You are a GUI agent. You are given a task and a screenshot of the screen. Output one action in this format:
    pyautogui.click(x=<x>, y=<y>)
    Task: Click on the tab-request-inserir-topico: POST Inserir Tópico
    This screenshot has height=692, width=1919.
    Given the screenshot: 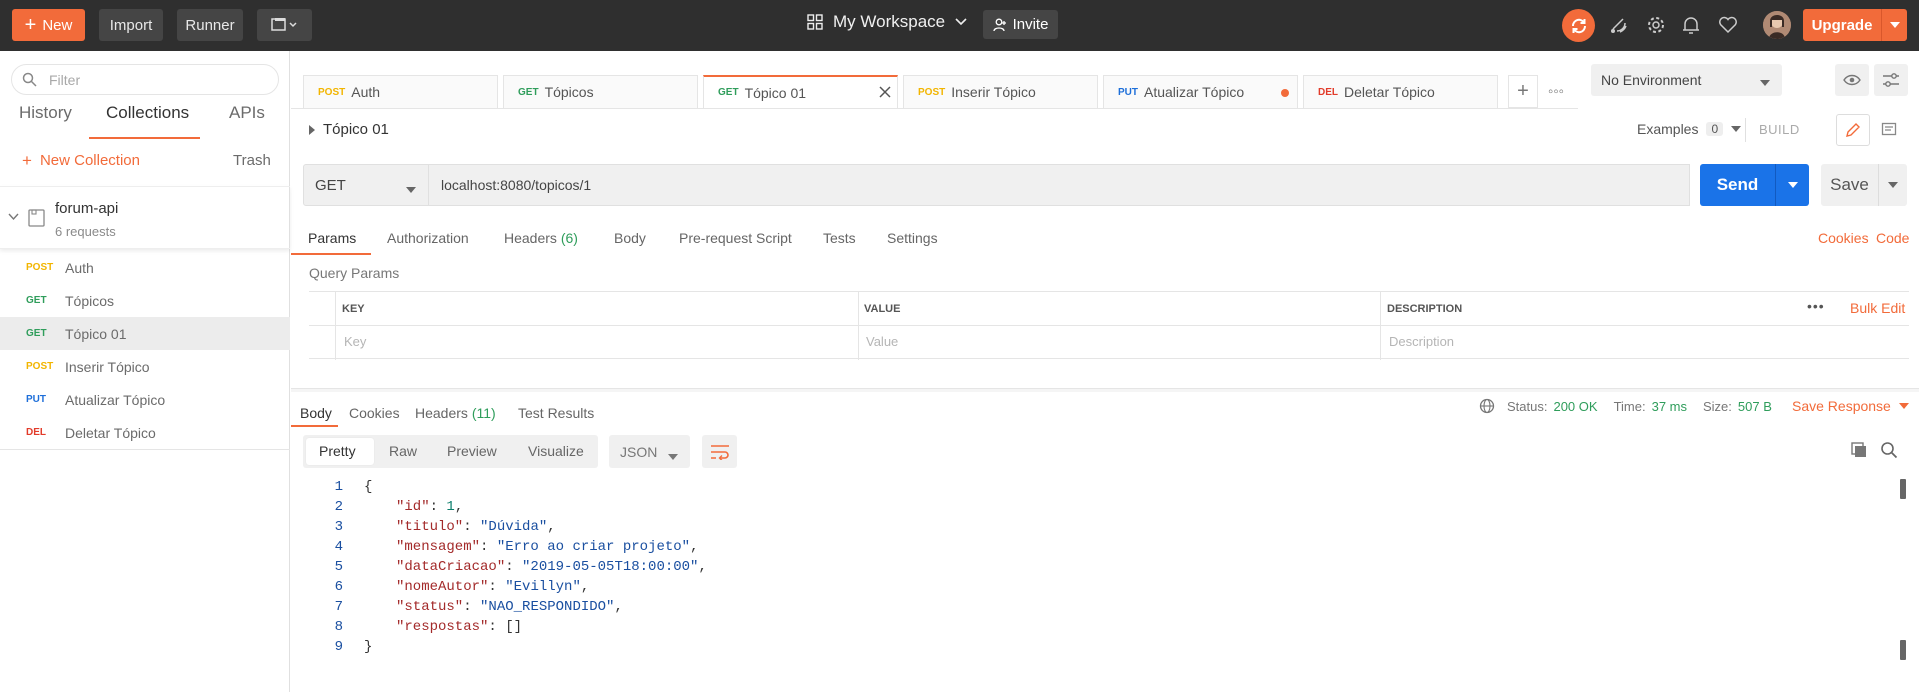 What is the action you would take?
    pyautogui.click(x=1000, y=91)
    